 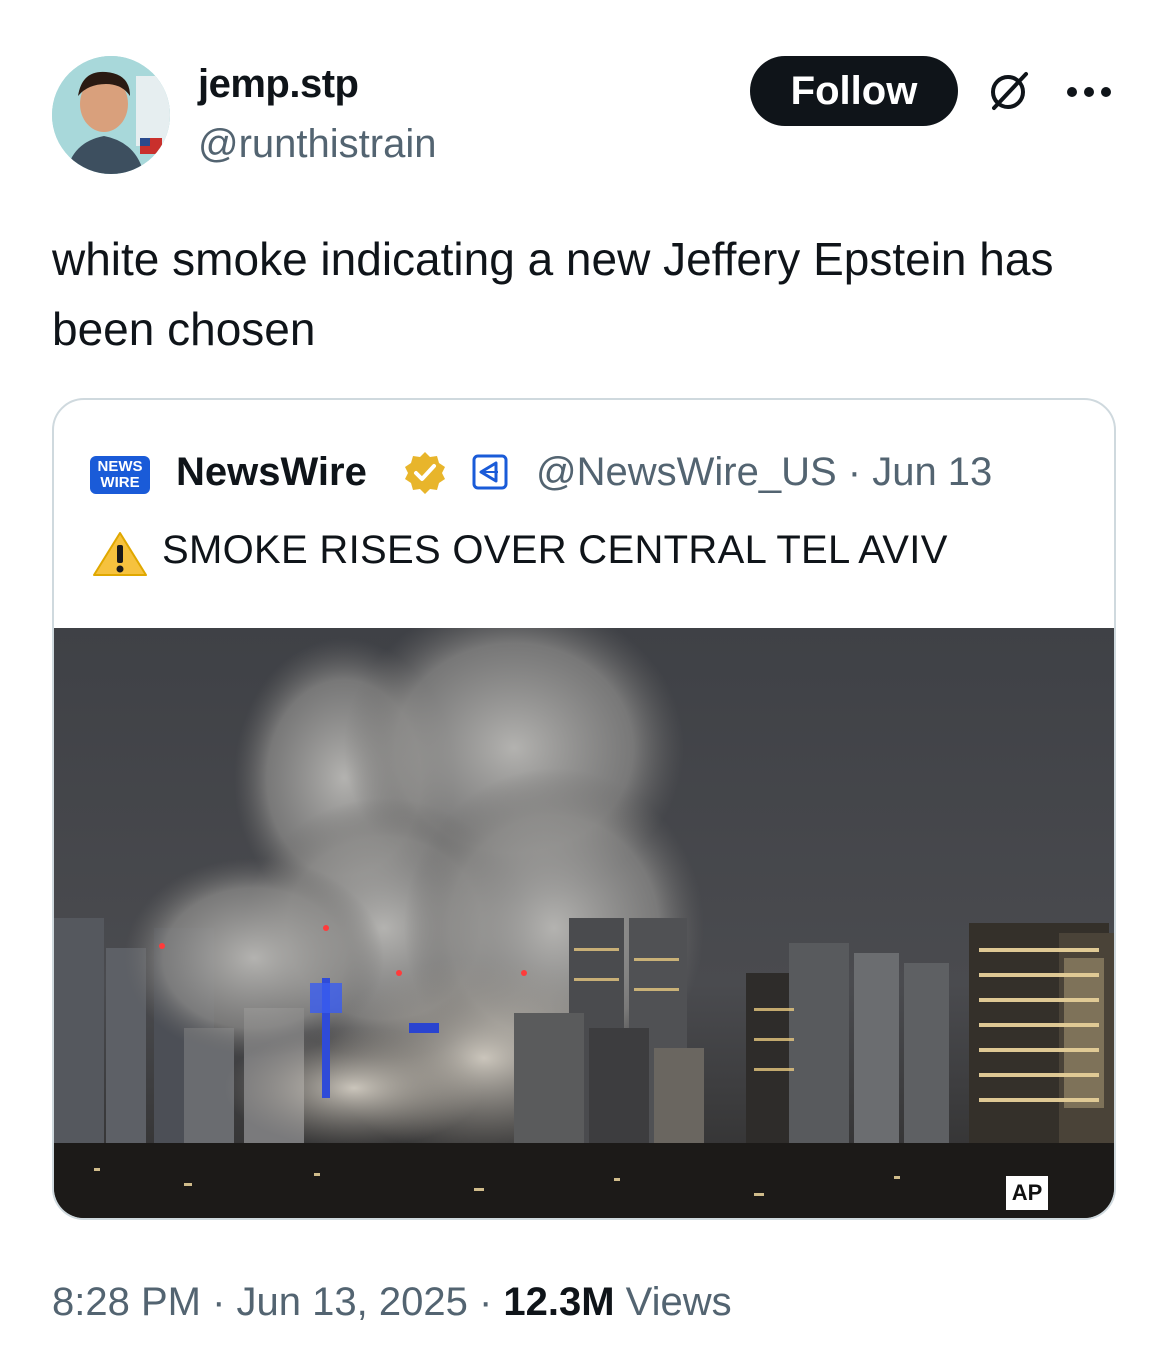 What do you see at coordinates (673, 1302) in the screenshot?
I see `views-label: Views` at bounding box center [673, 1302].